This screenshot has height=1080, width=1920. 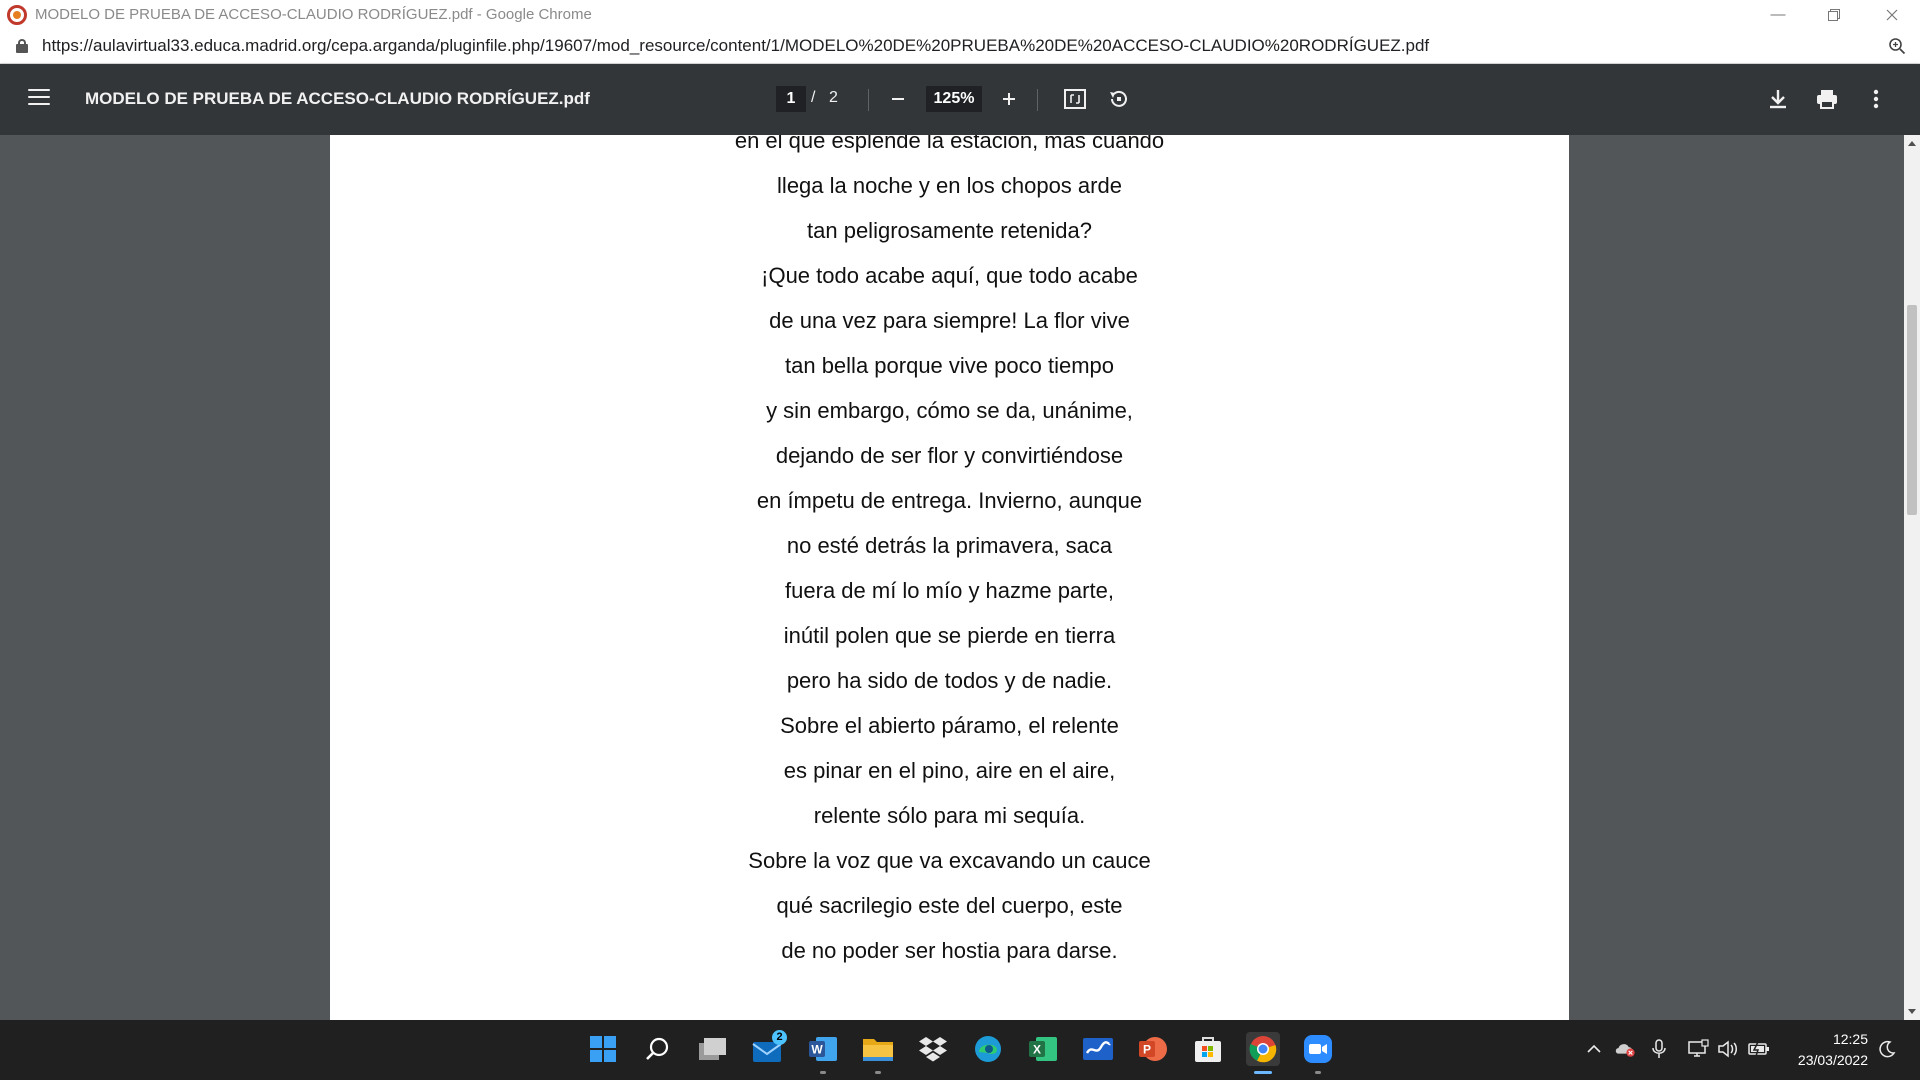 I want to click on notifications-button, so click(x=1887, y=1049).